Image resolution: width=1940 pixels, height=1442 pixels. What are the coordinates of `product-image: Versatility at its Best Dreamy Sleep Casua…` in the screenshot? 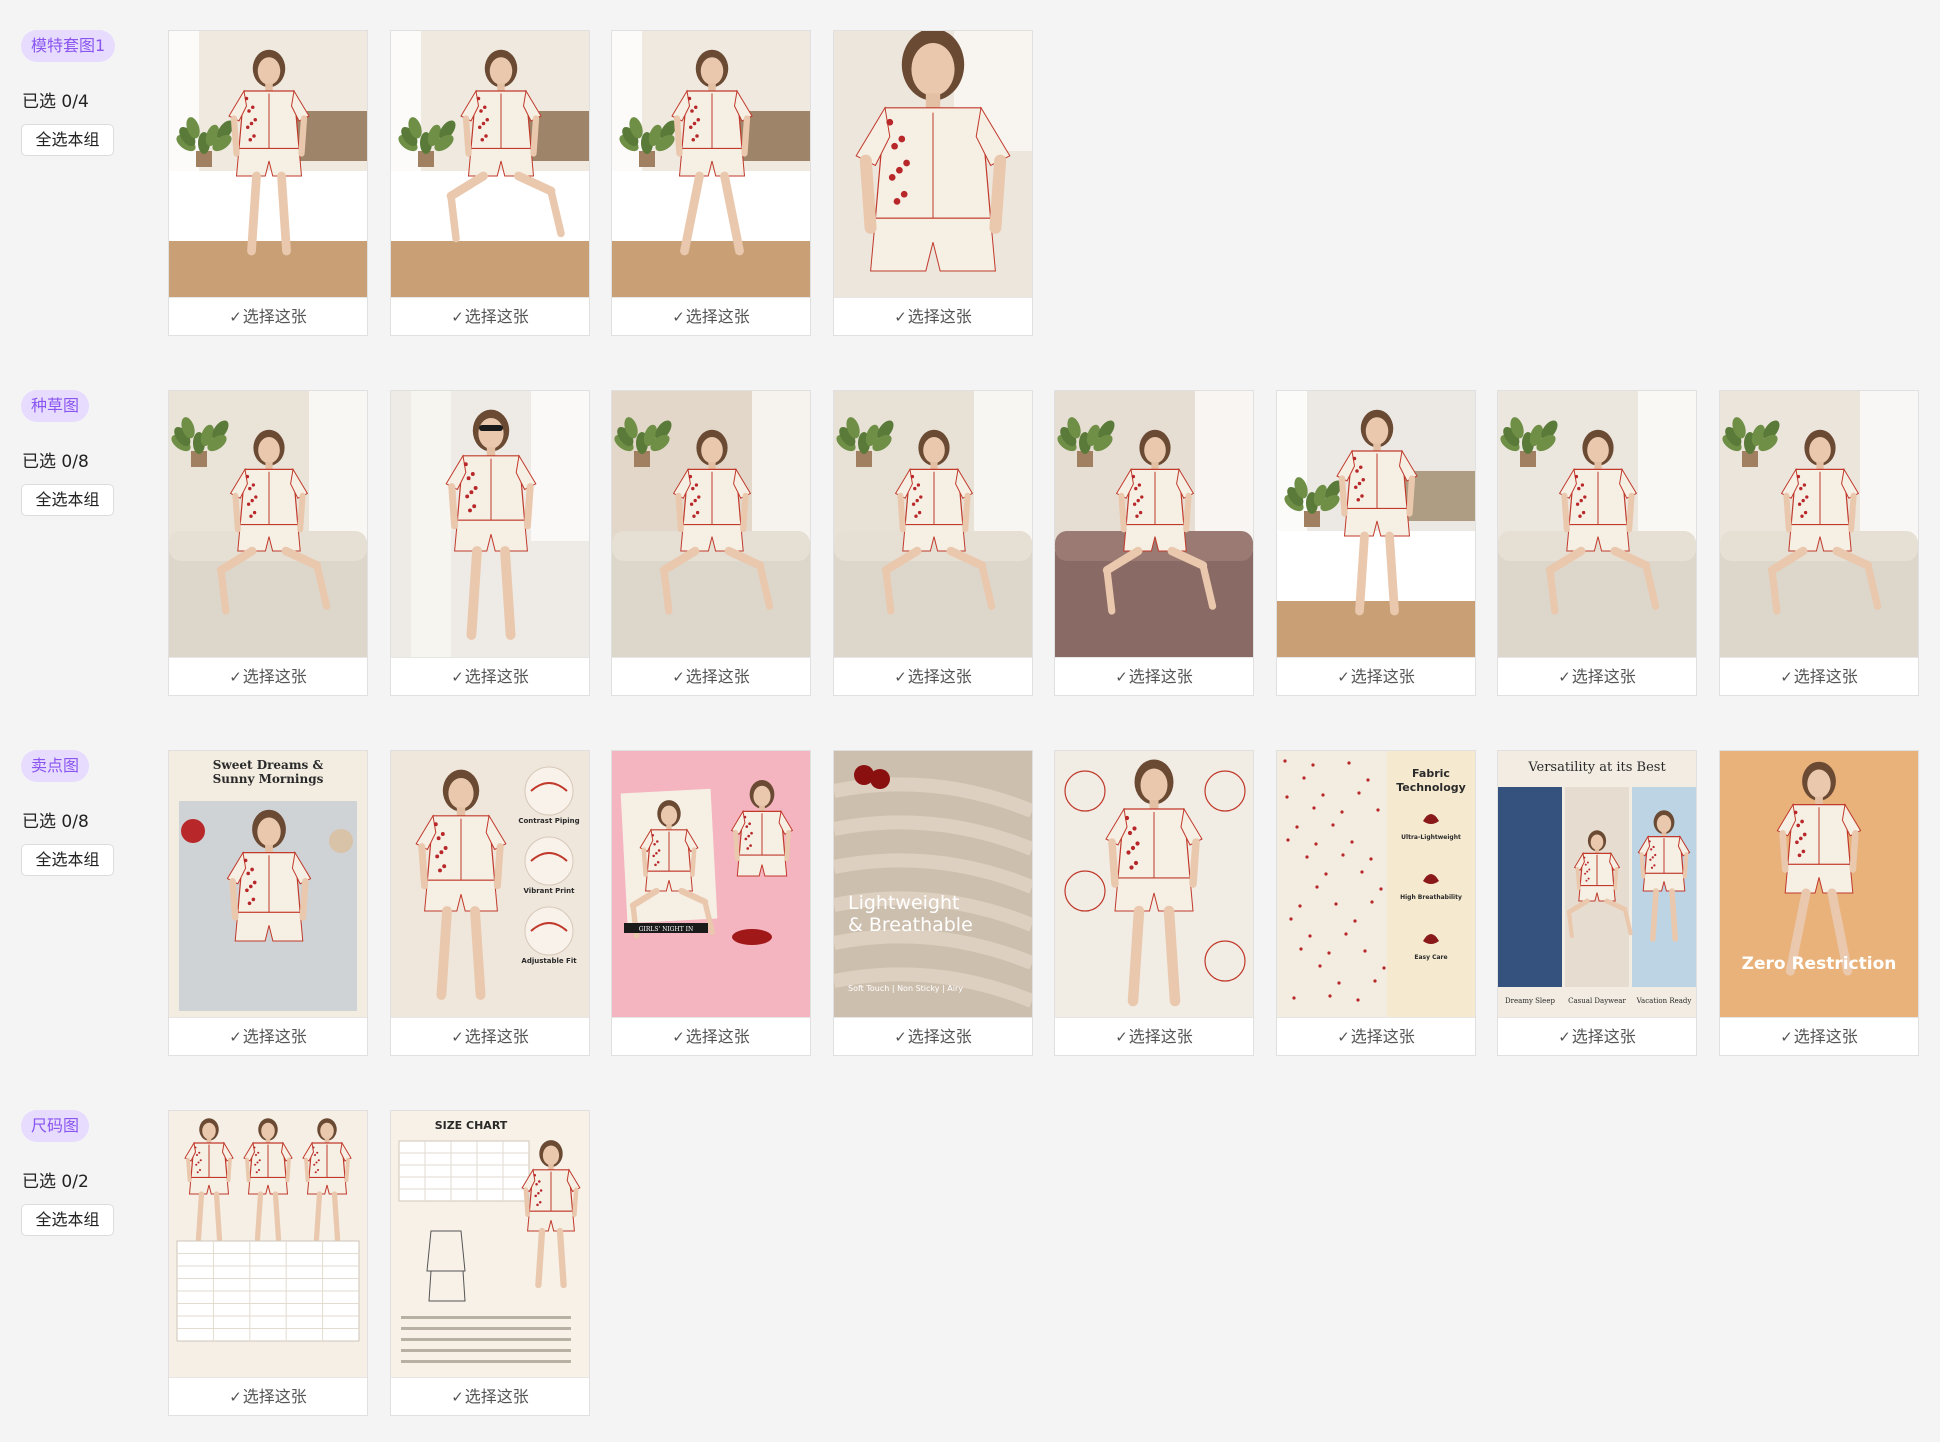 It's located at (1597, 884).